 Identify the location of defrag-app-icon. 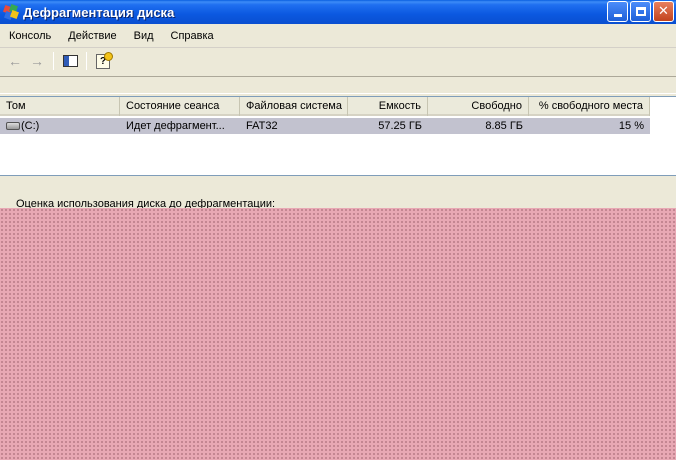
(11, 12).